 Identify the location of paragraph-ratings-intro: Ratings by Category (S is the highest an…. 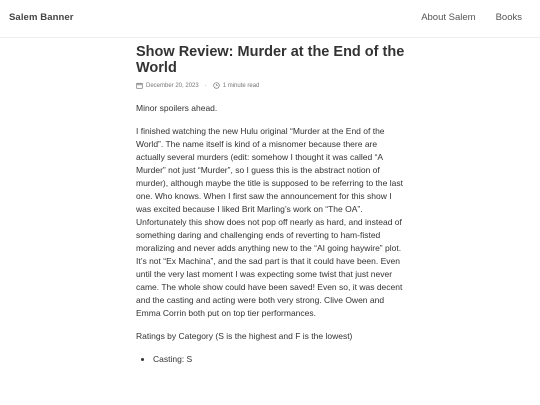
(244, 336).